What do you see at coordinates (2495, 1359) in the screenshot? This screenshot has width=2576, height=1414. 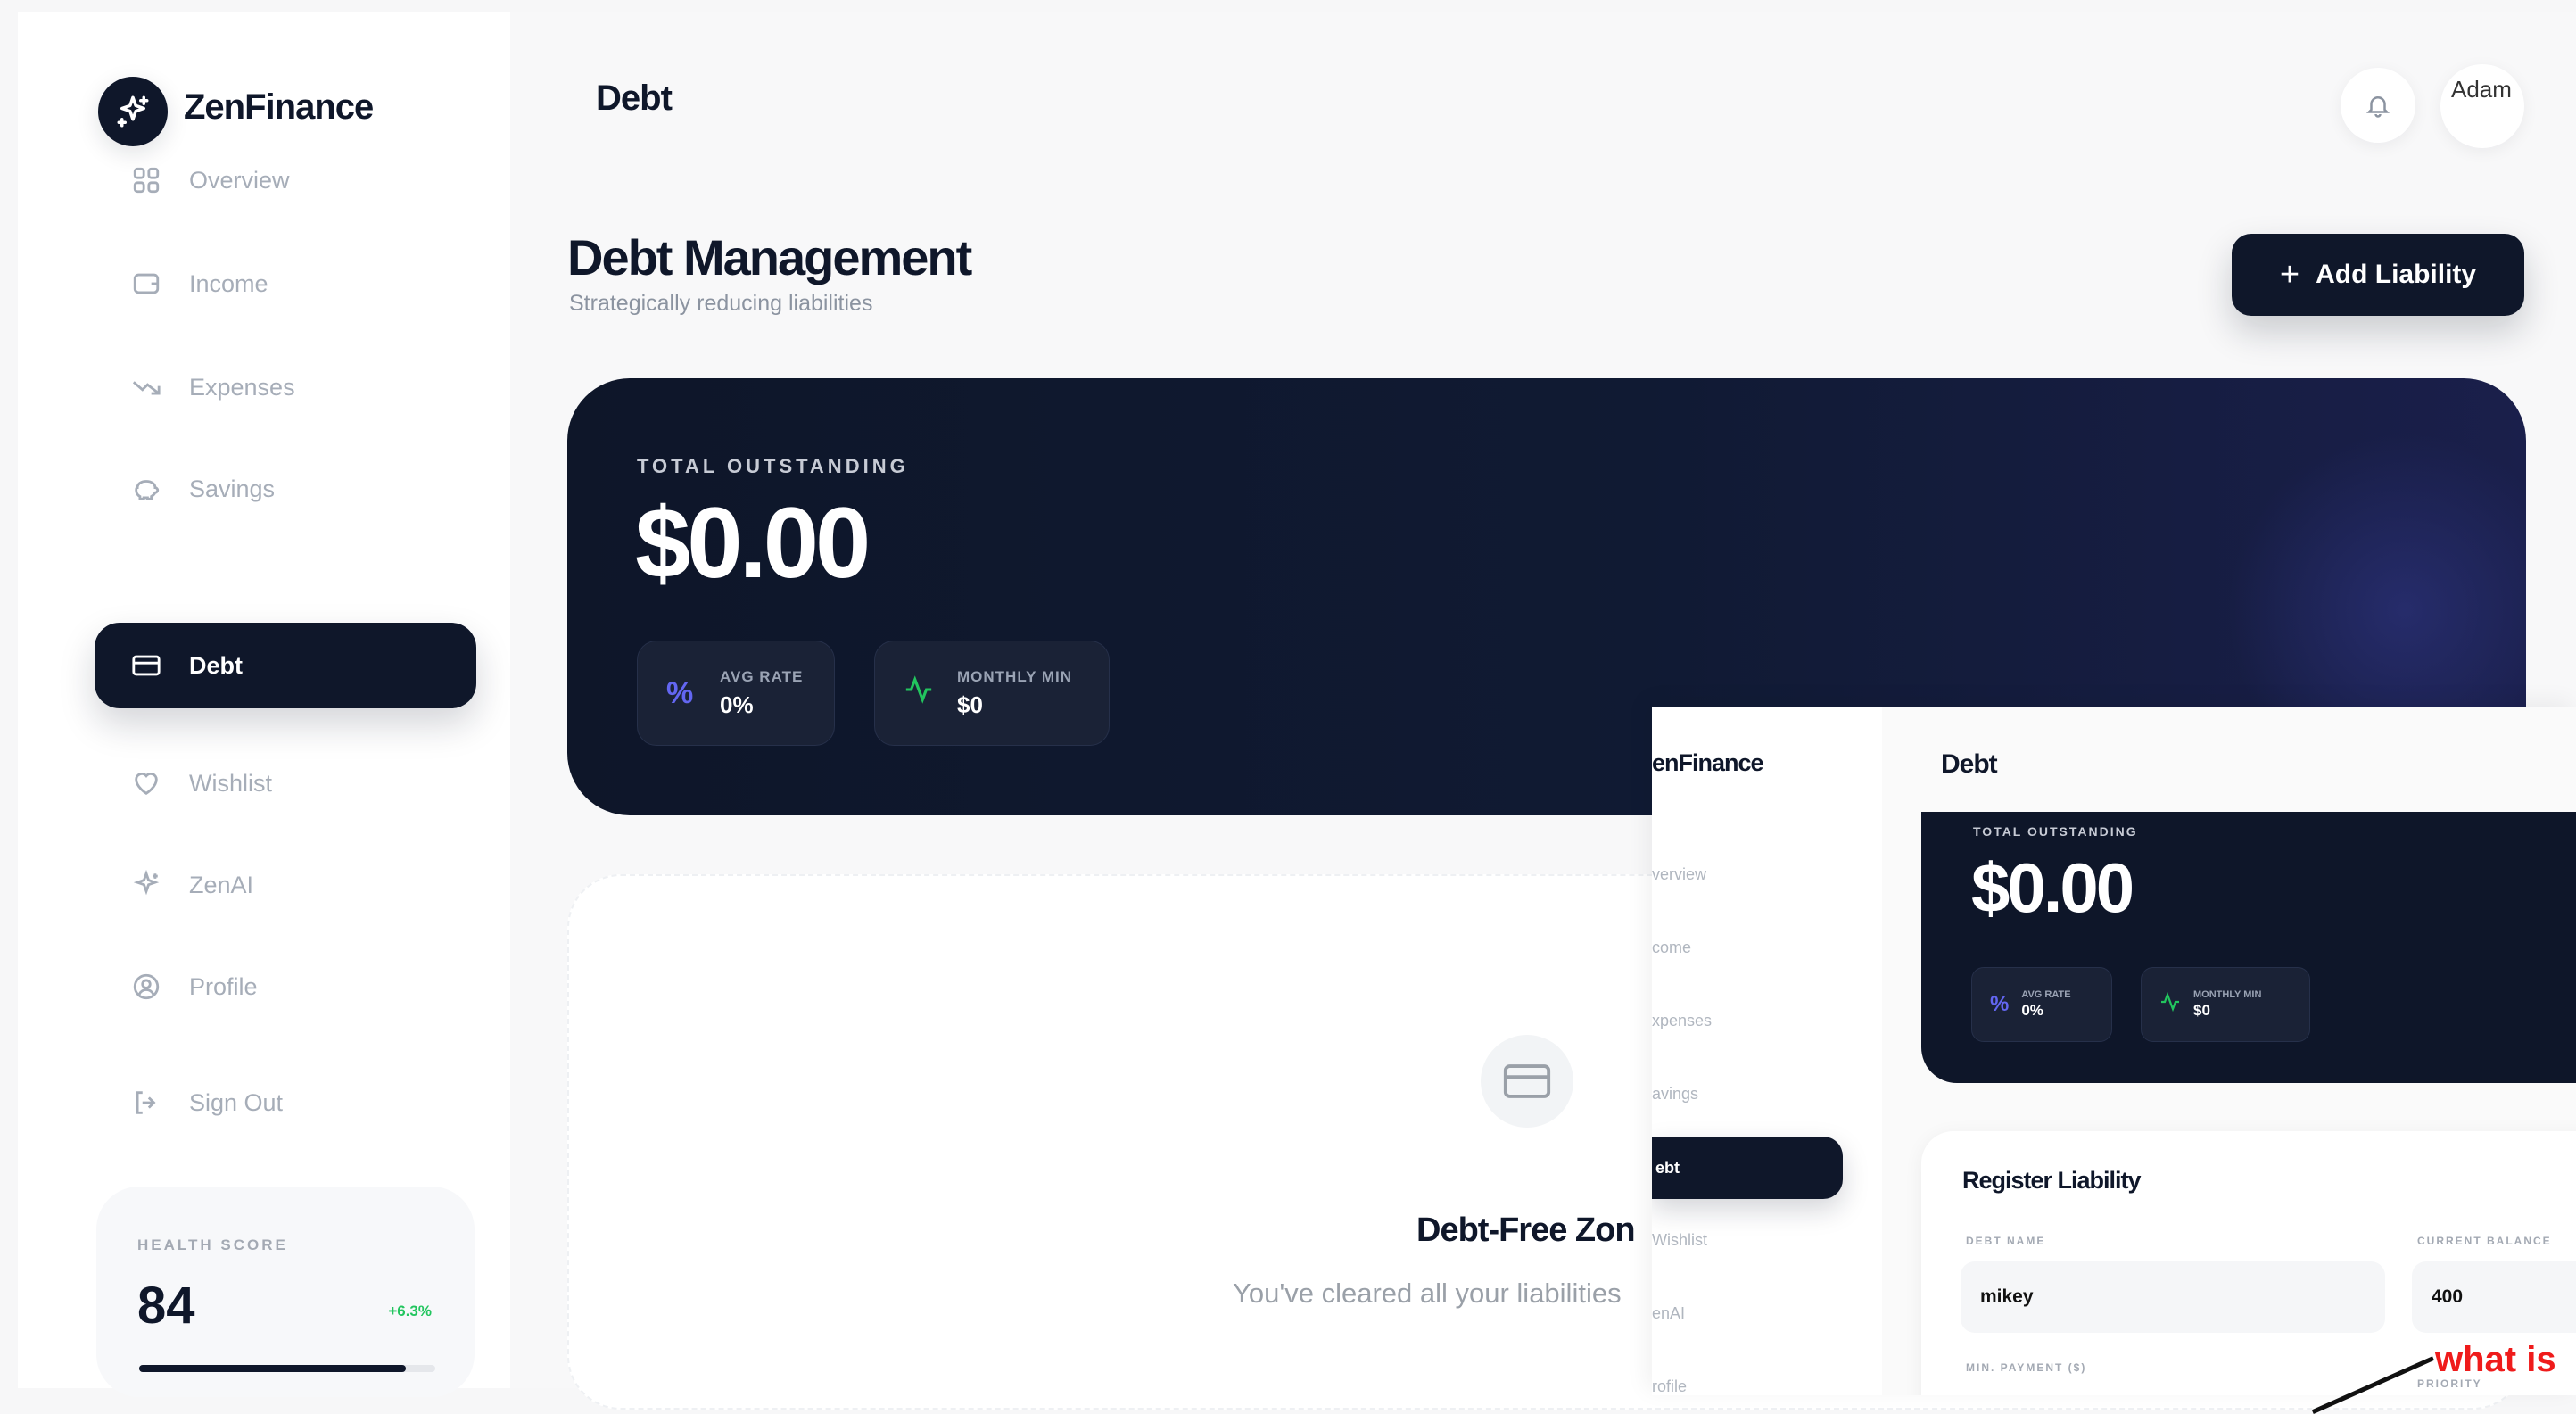 I see `annotation-text: what is` at bounding box center [2495, 1359].